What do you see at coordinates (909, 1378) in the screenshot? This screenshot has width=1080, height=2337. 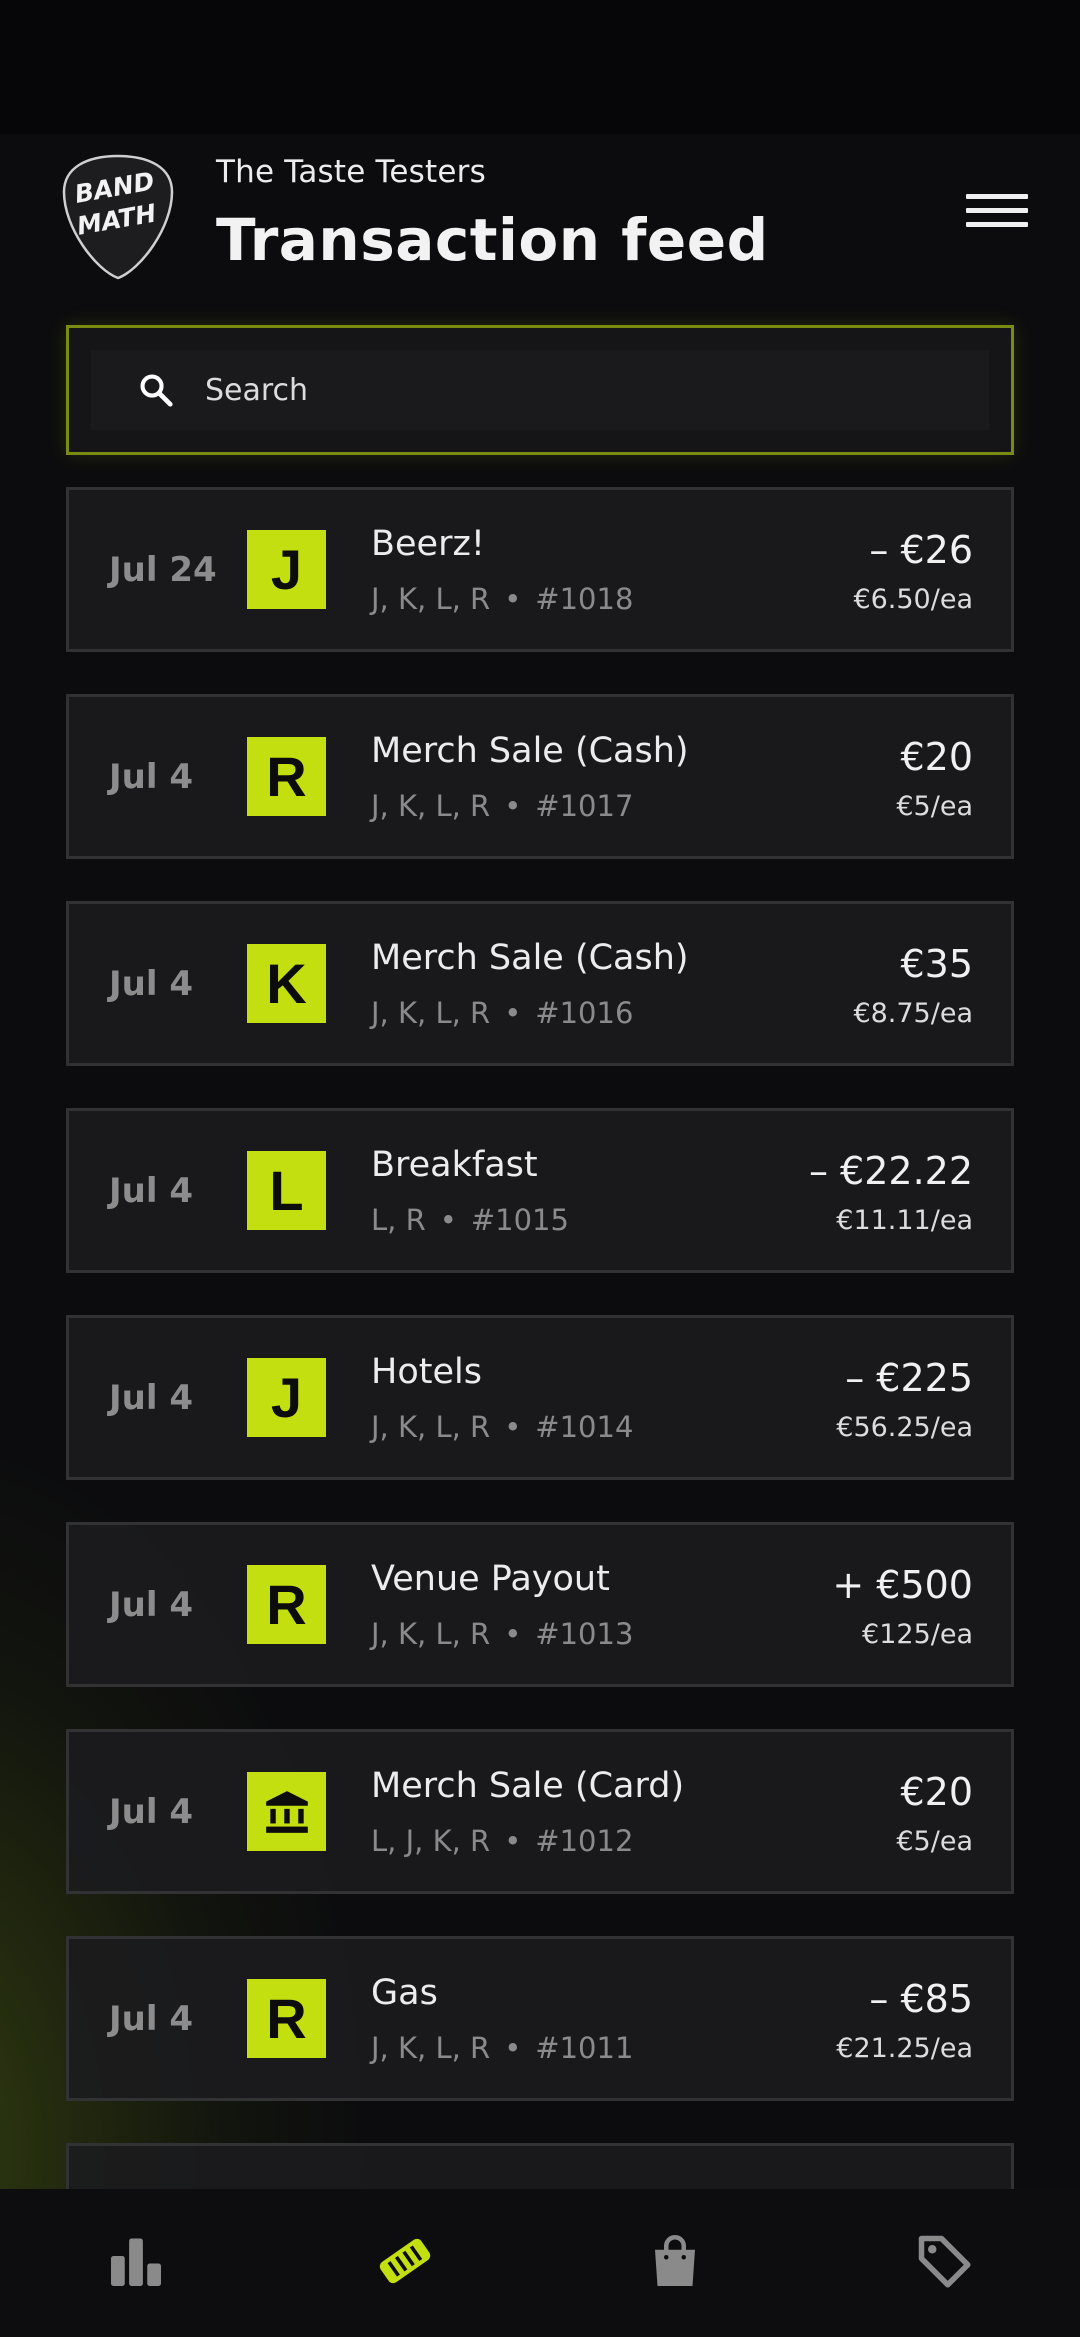 I see `transaction-amount: – €225` at bounding box center [909, 1378].